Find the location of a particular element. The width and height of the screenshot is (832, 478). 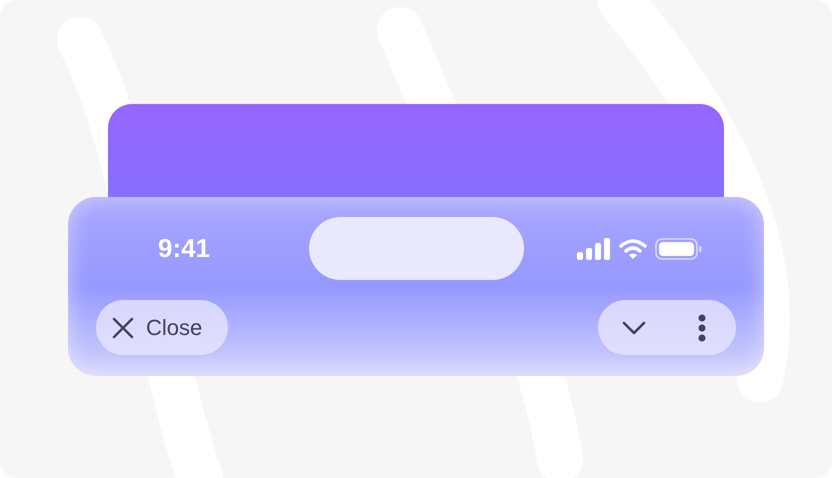

close-button: Close is located at coordinates (162, 327).